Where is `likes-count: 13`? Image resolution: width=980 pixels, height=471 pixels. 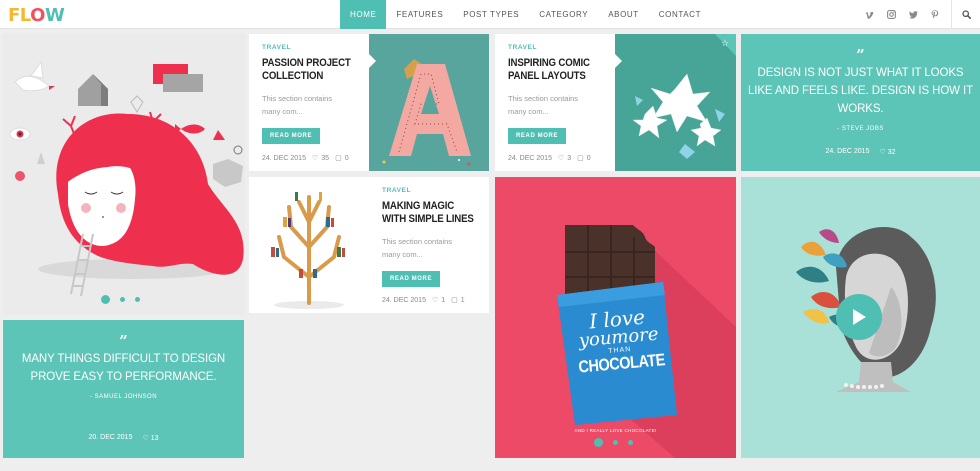
likes-count: 13 is located at coordinates (154, 438).